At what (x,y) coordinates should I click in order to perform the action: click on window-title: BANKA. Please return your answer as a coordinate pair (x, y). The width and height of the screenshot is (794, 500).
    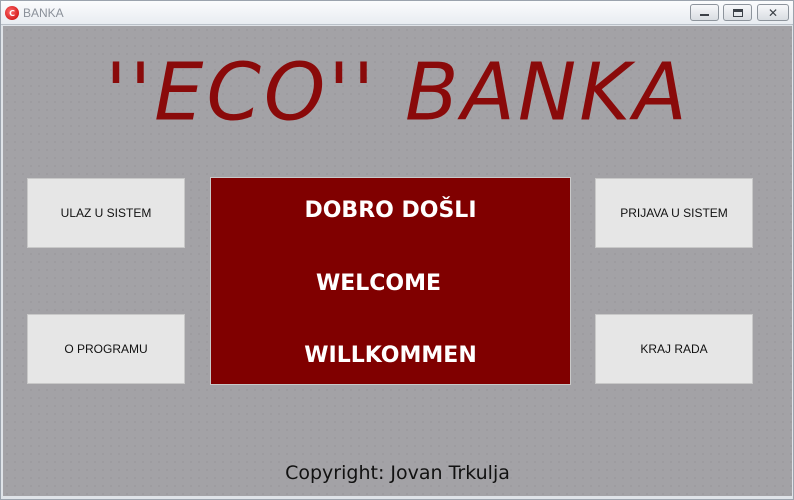
    Looking at the image, I should click on (43, 13).